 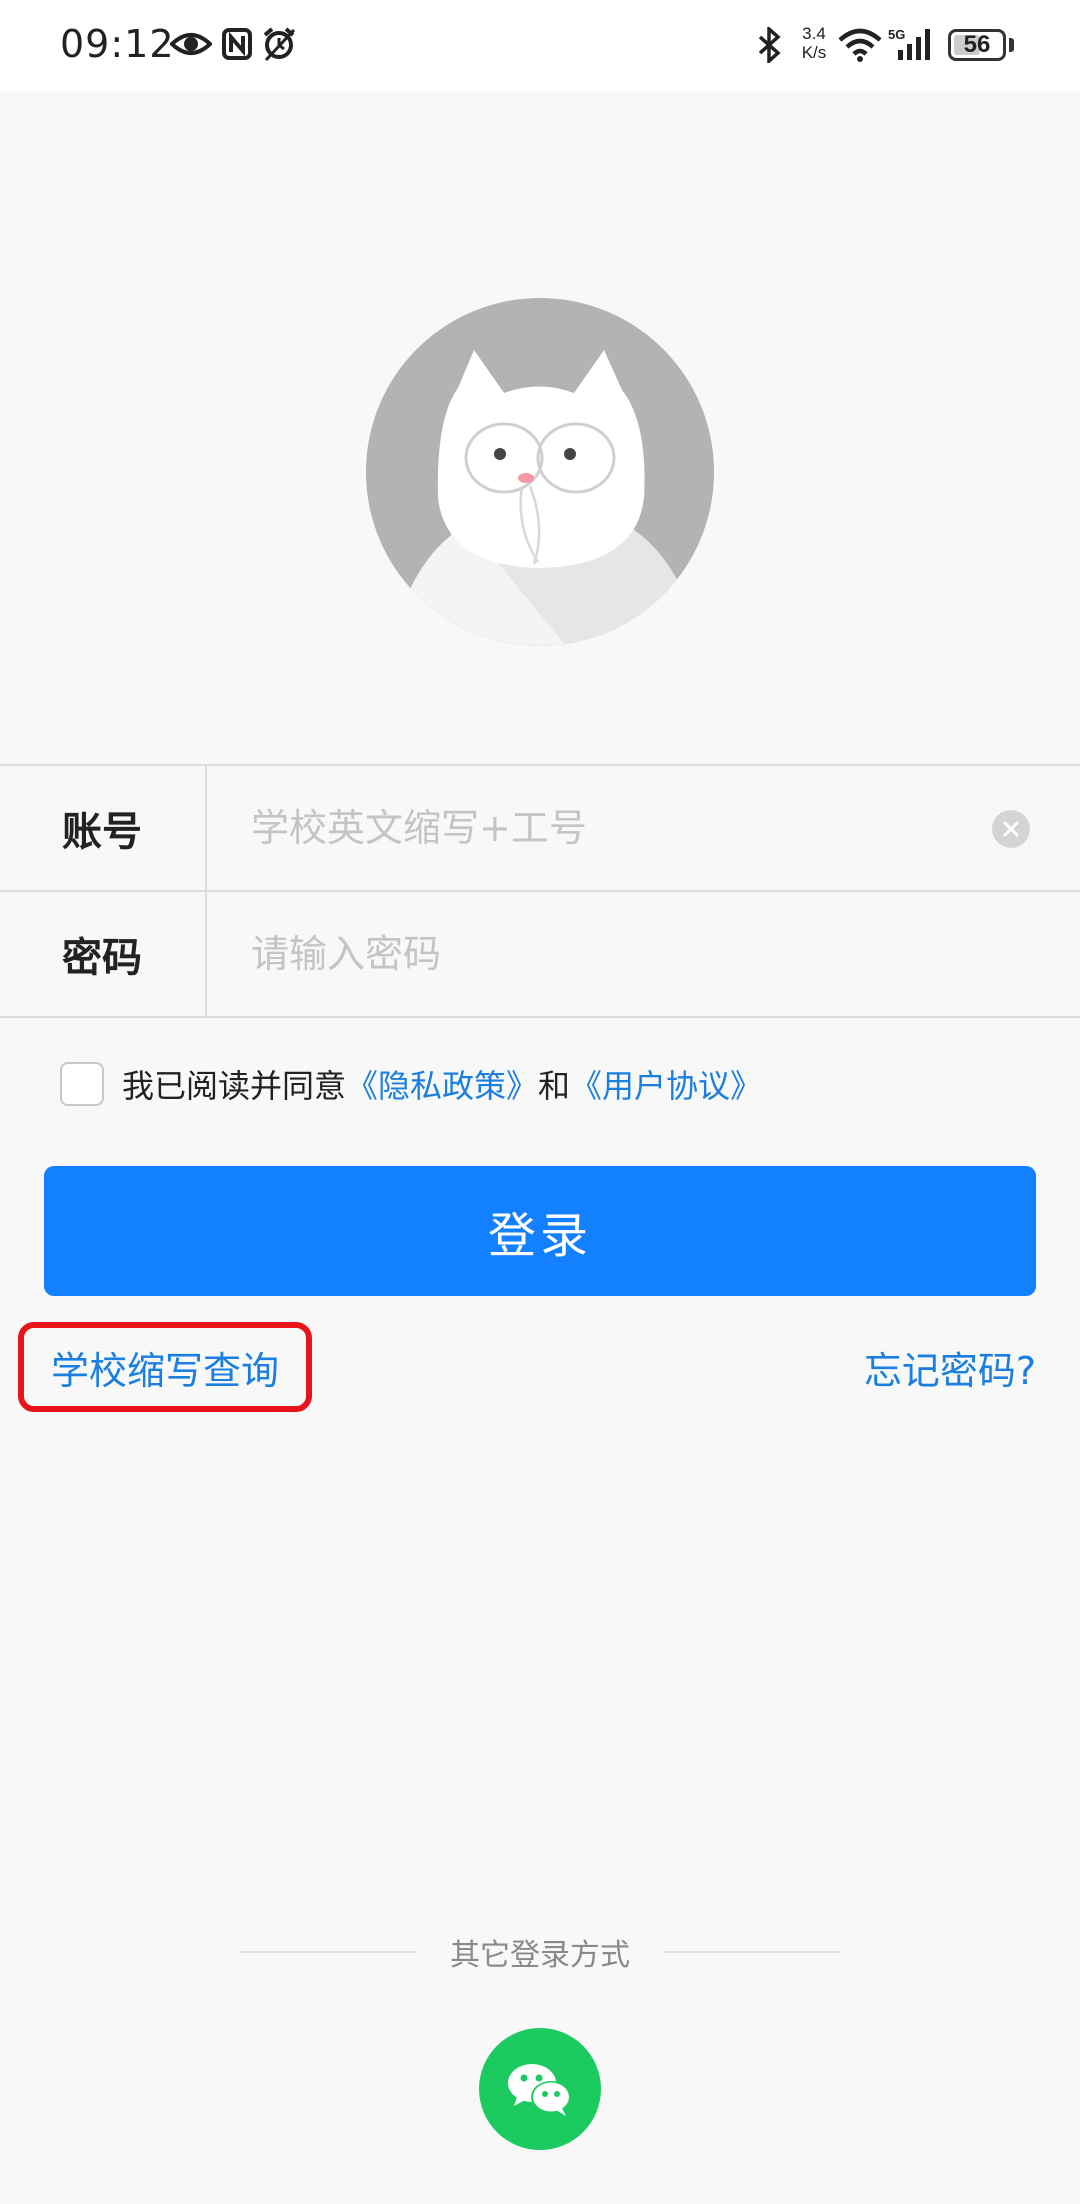 I want to click on net-speed-value: 3.4, so click(x=814, y=33).